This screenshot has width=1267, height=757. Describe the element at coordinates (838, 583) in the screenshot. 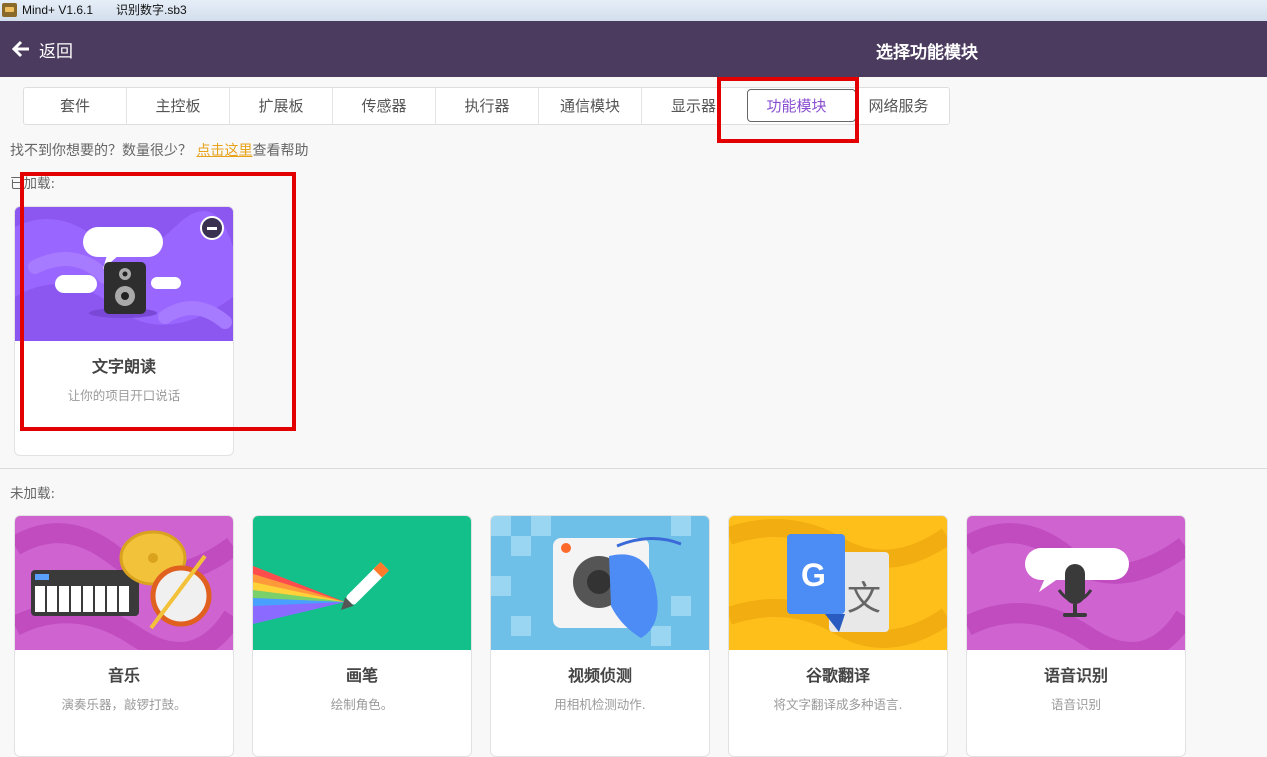

I see `google-translate-image: 文 G` at that location.